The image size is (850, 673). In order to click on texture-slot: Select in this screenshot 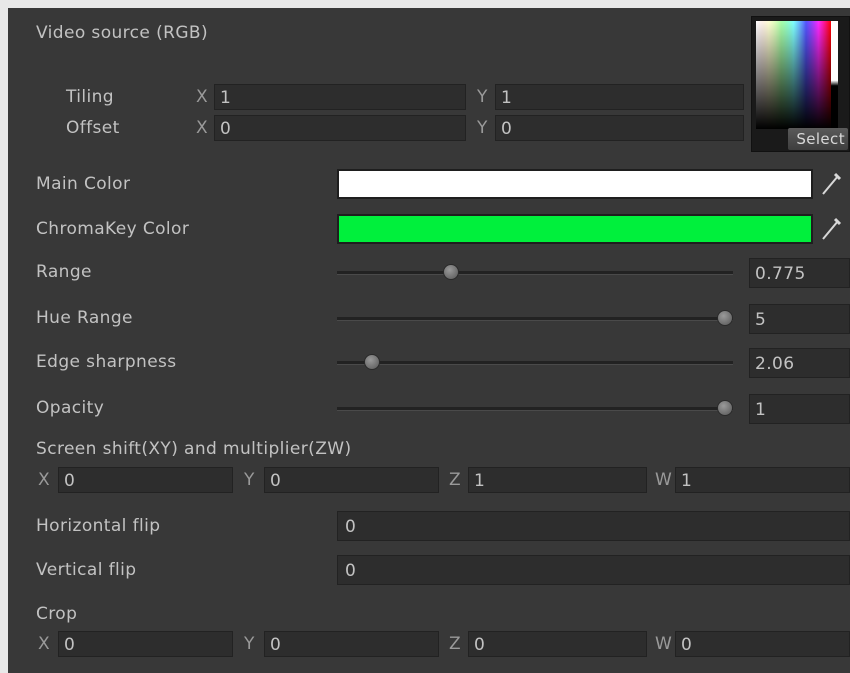, I will do `click(800, 84)`.